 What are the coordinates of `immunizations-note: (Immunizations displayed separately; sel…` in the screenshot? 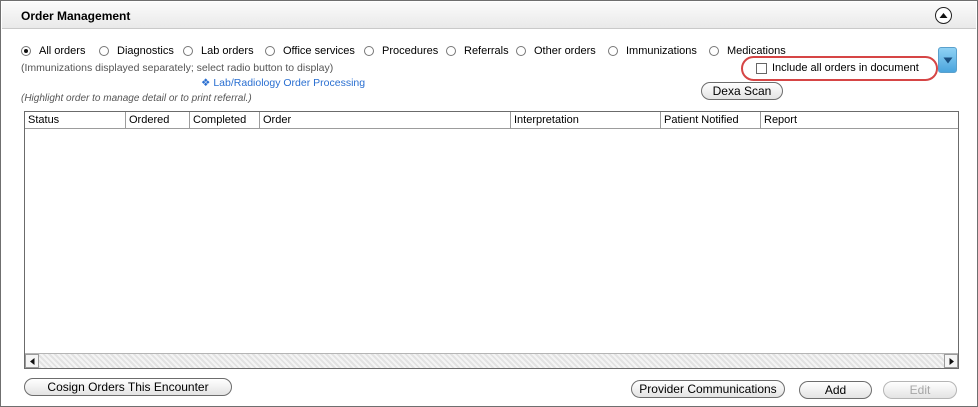 It's located at (177, 68).